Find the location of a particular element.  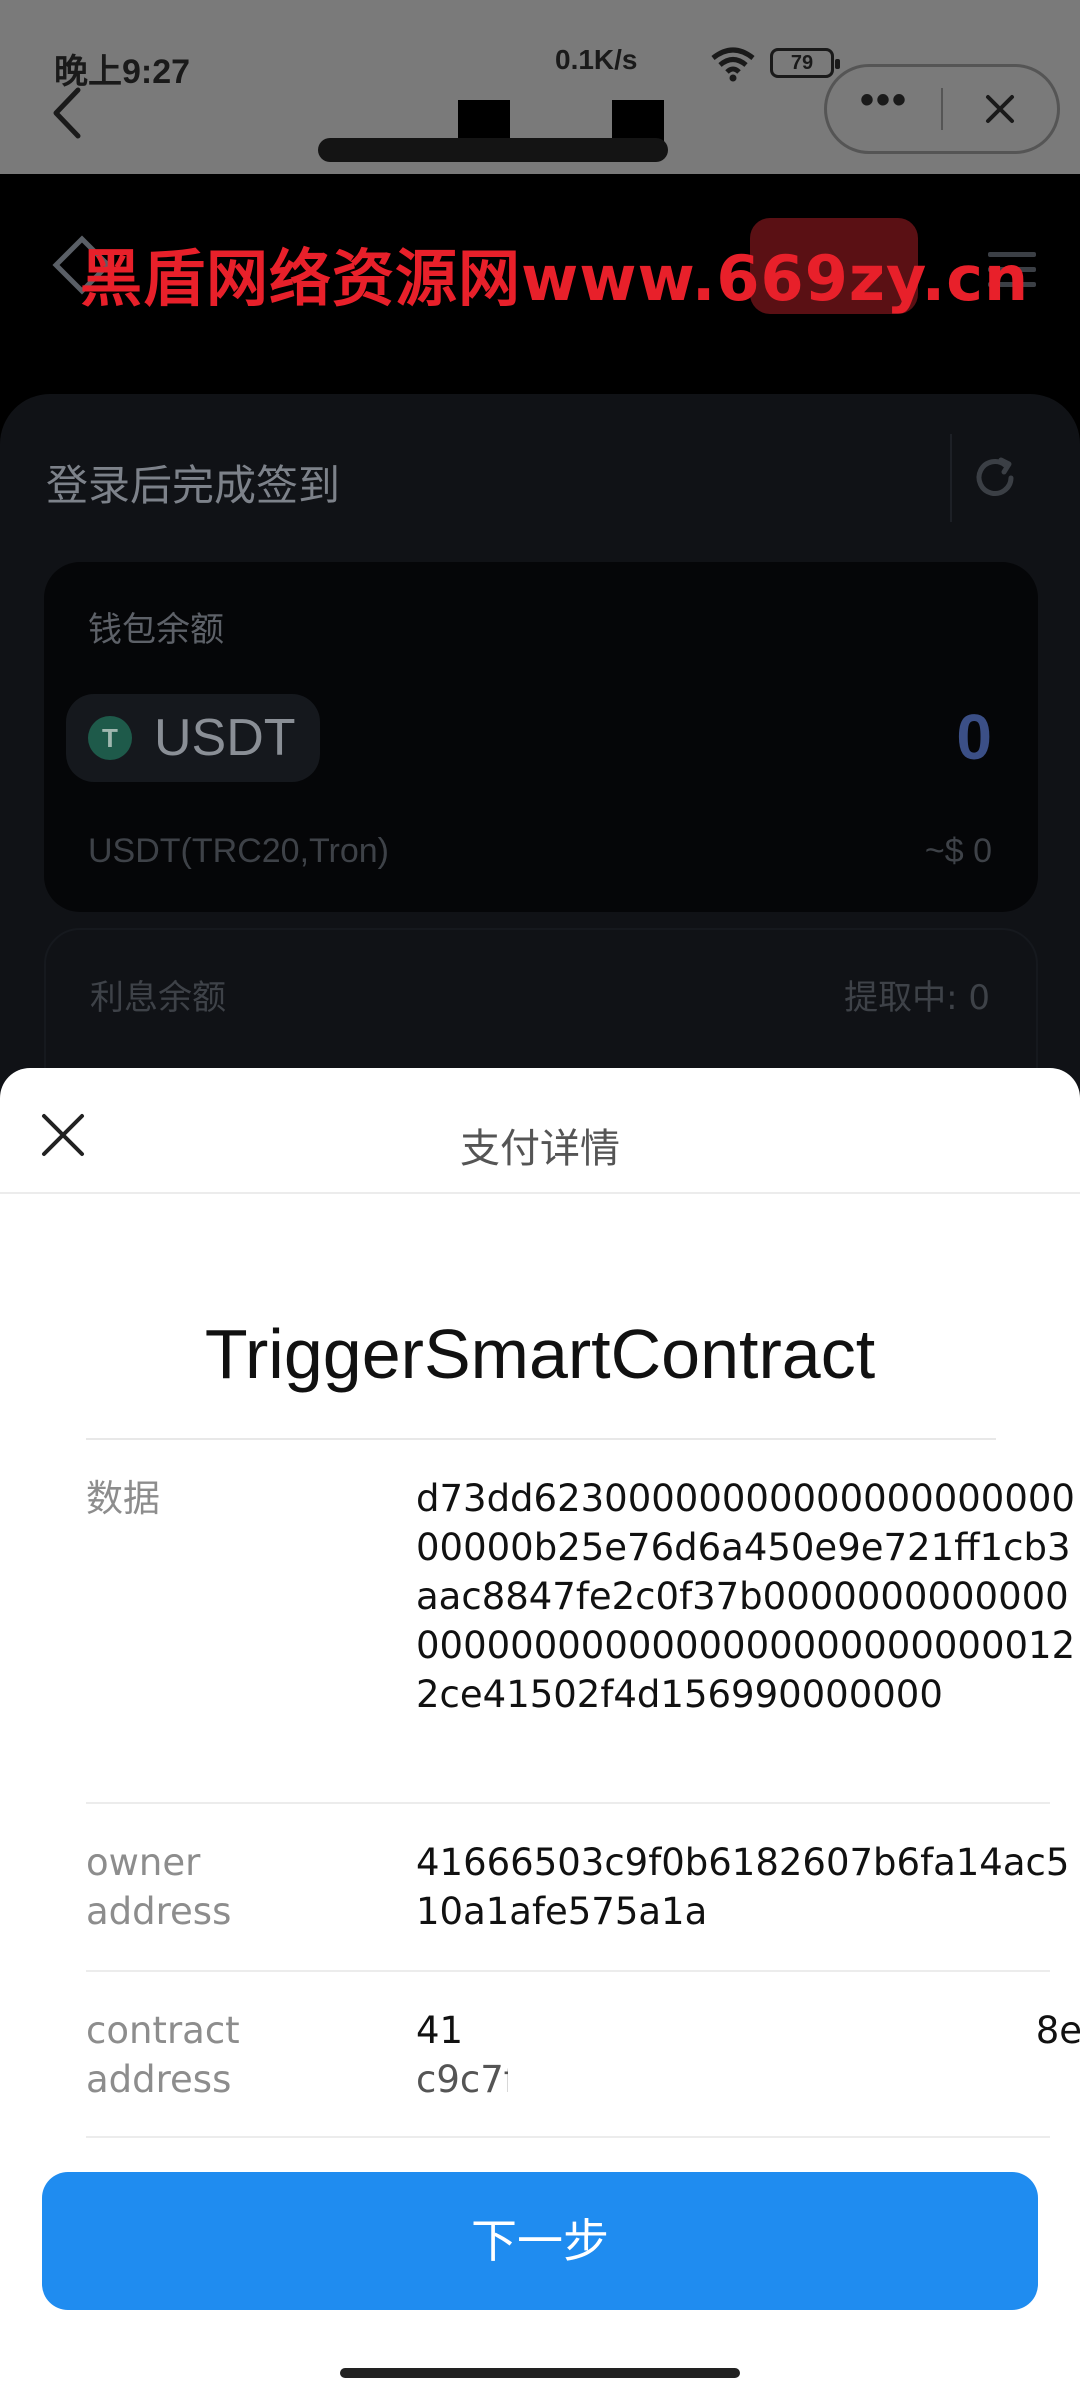

usd-value: ~$ 0 is located at coordinates (958, 851).